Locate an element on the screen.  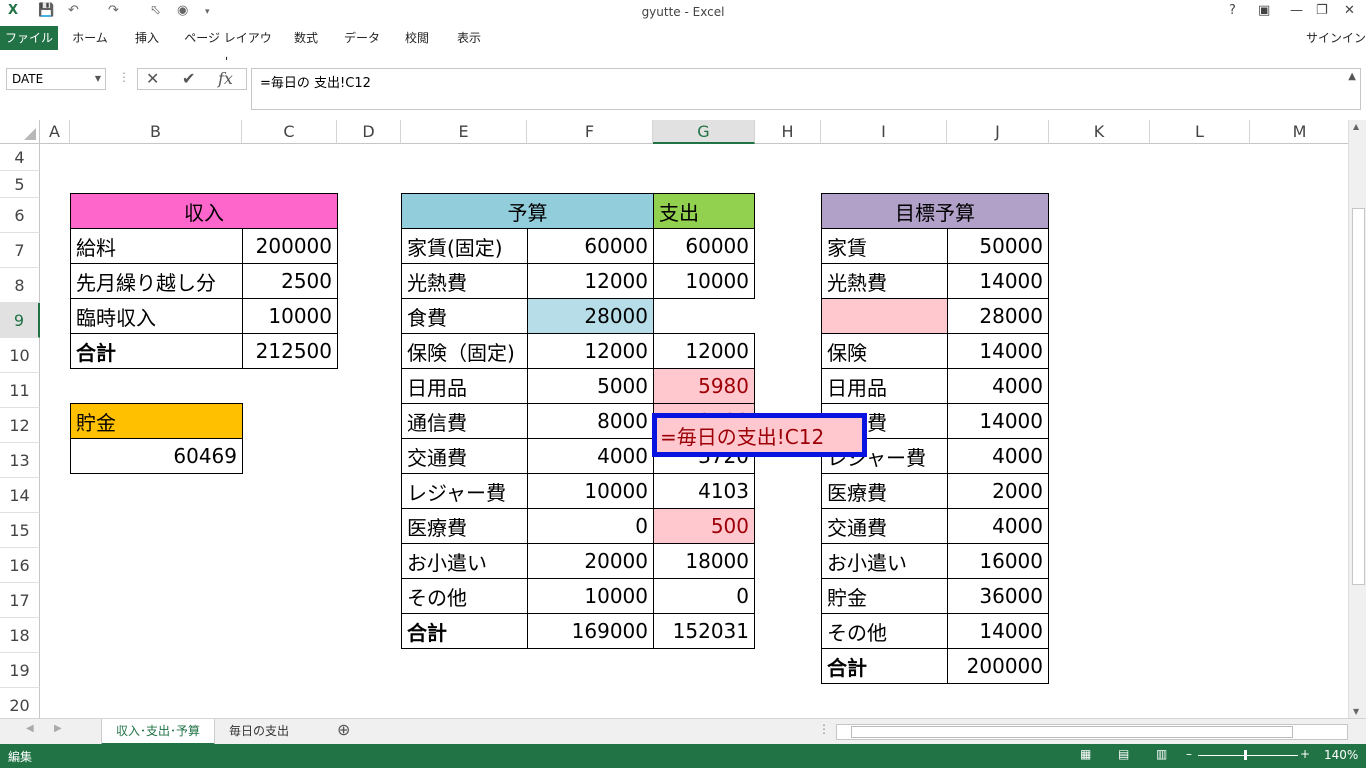
target-value-cell: 200000 is located at coordinates (998, 666).